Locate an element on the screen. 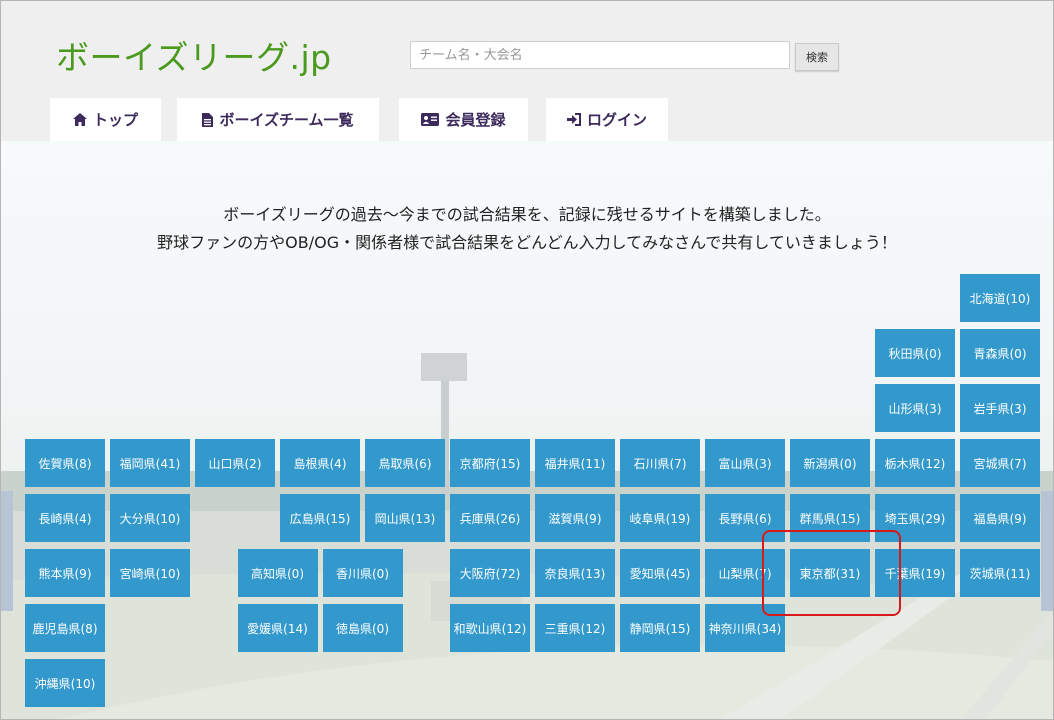 Image resolution: width=1054 pixels, height=720 pixels. tab-top: トップ is located at coordinates (105, 119).